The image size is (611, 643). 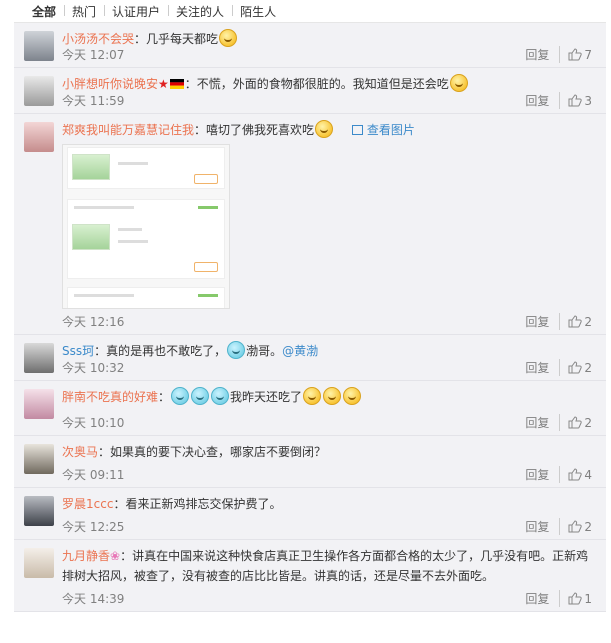 I want to click on username: 九月静香, so click(x=86, y=556).